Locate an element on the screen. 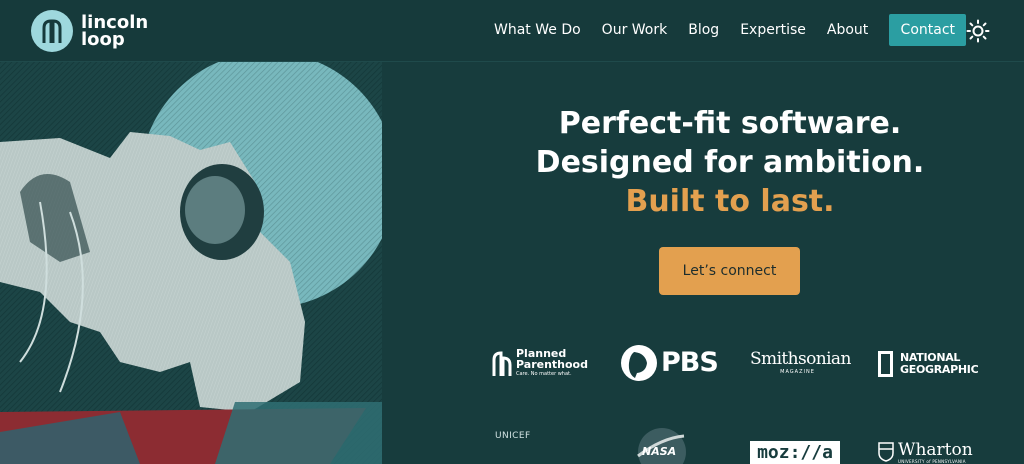 The height and width of the screenshot is (464, 1024). mozilla-logo: moz://a is located at coordinates (795, 452).